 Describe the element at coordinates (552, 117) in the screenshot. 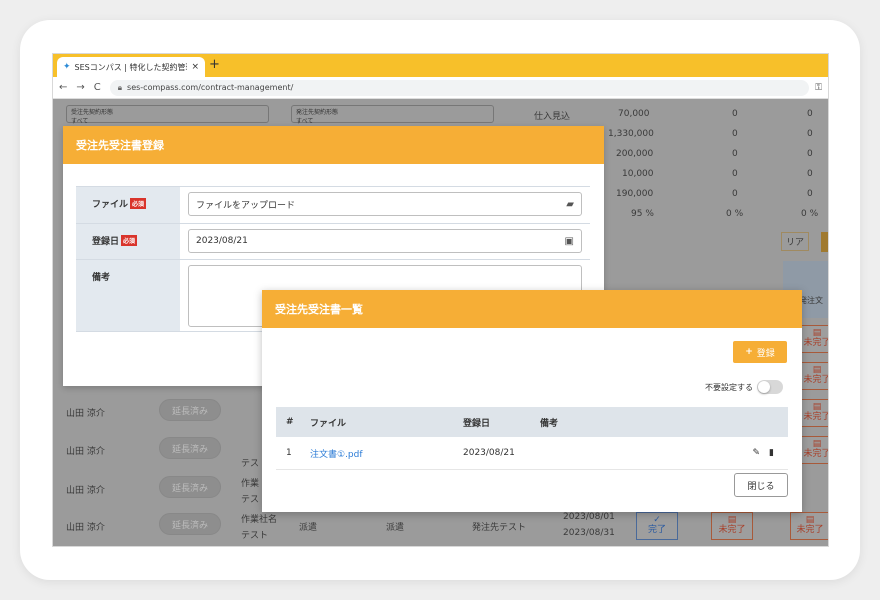

I see `summary-label: 仕入見込` at that location.